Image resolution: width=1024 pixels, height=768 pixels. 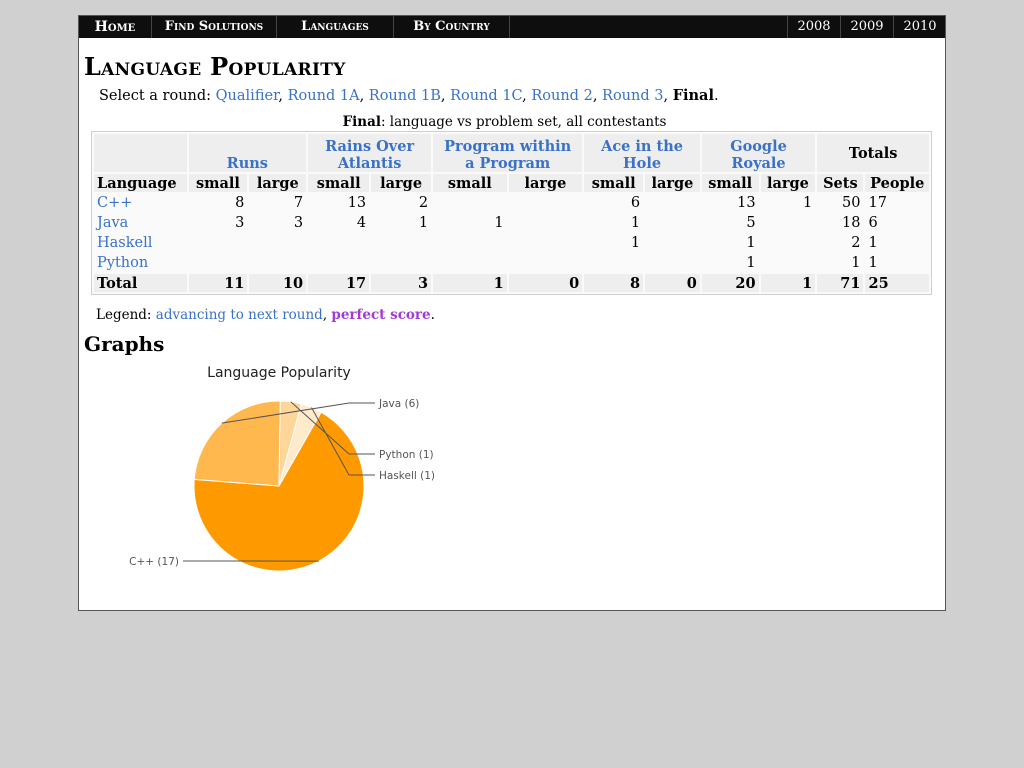 I want to click on table-row: Java 3 3 4 1 1 1 5 18 6, so click(x=511, y=223).